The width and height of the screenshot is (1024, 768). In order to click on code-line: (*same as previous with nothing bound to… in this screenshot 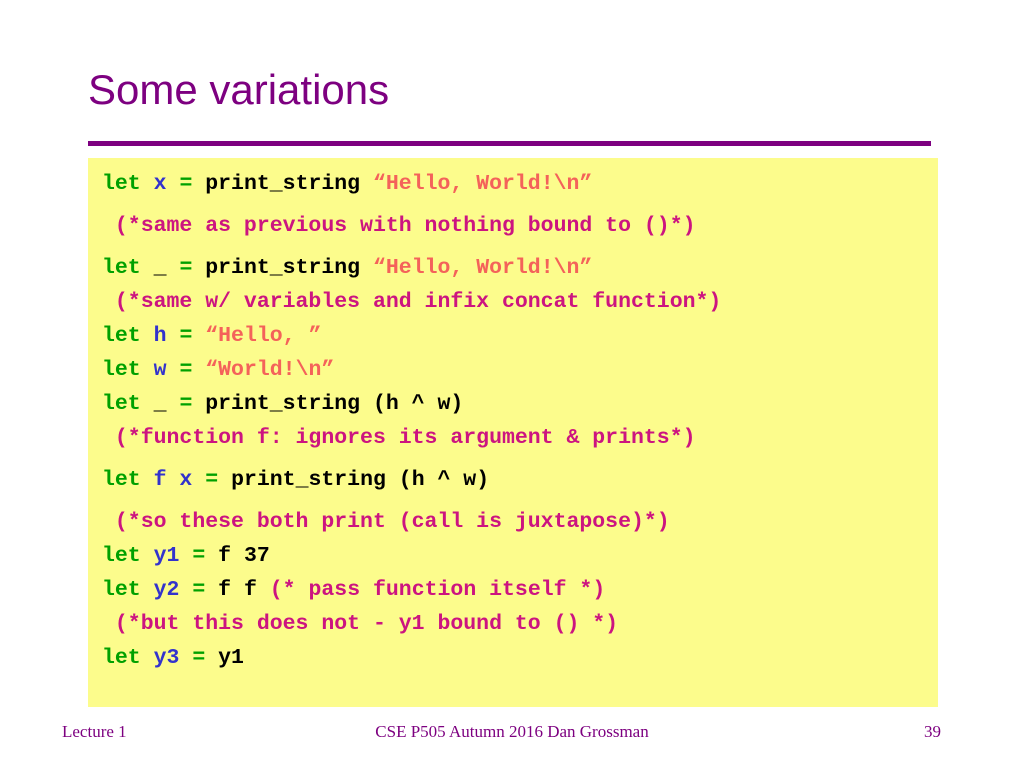, I will do `click(513, 226)`.